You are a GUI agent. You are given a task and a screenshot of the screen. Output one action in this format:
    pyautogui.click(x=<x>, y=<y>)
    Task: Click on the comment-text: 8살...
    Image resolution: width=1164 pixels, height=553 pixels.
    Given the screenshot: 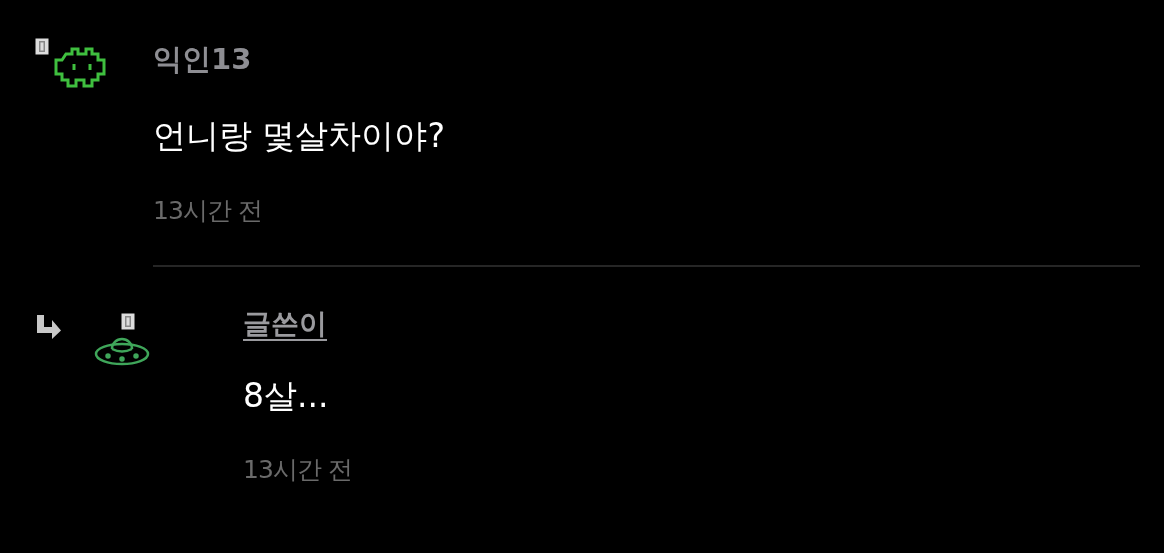 What is the action you would take?
    pyautogui.click(x=286, y=396)
    